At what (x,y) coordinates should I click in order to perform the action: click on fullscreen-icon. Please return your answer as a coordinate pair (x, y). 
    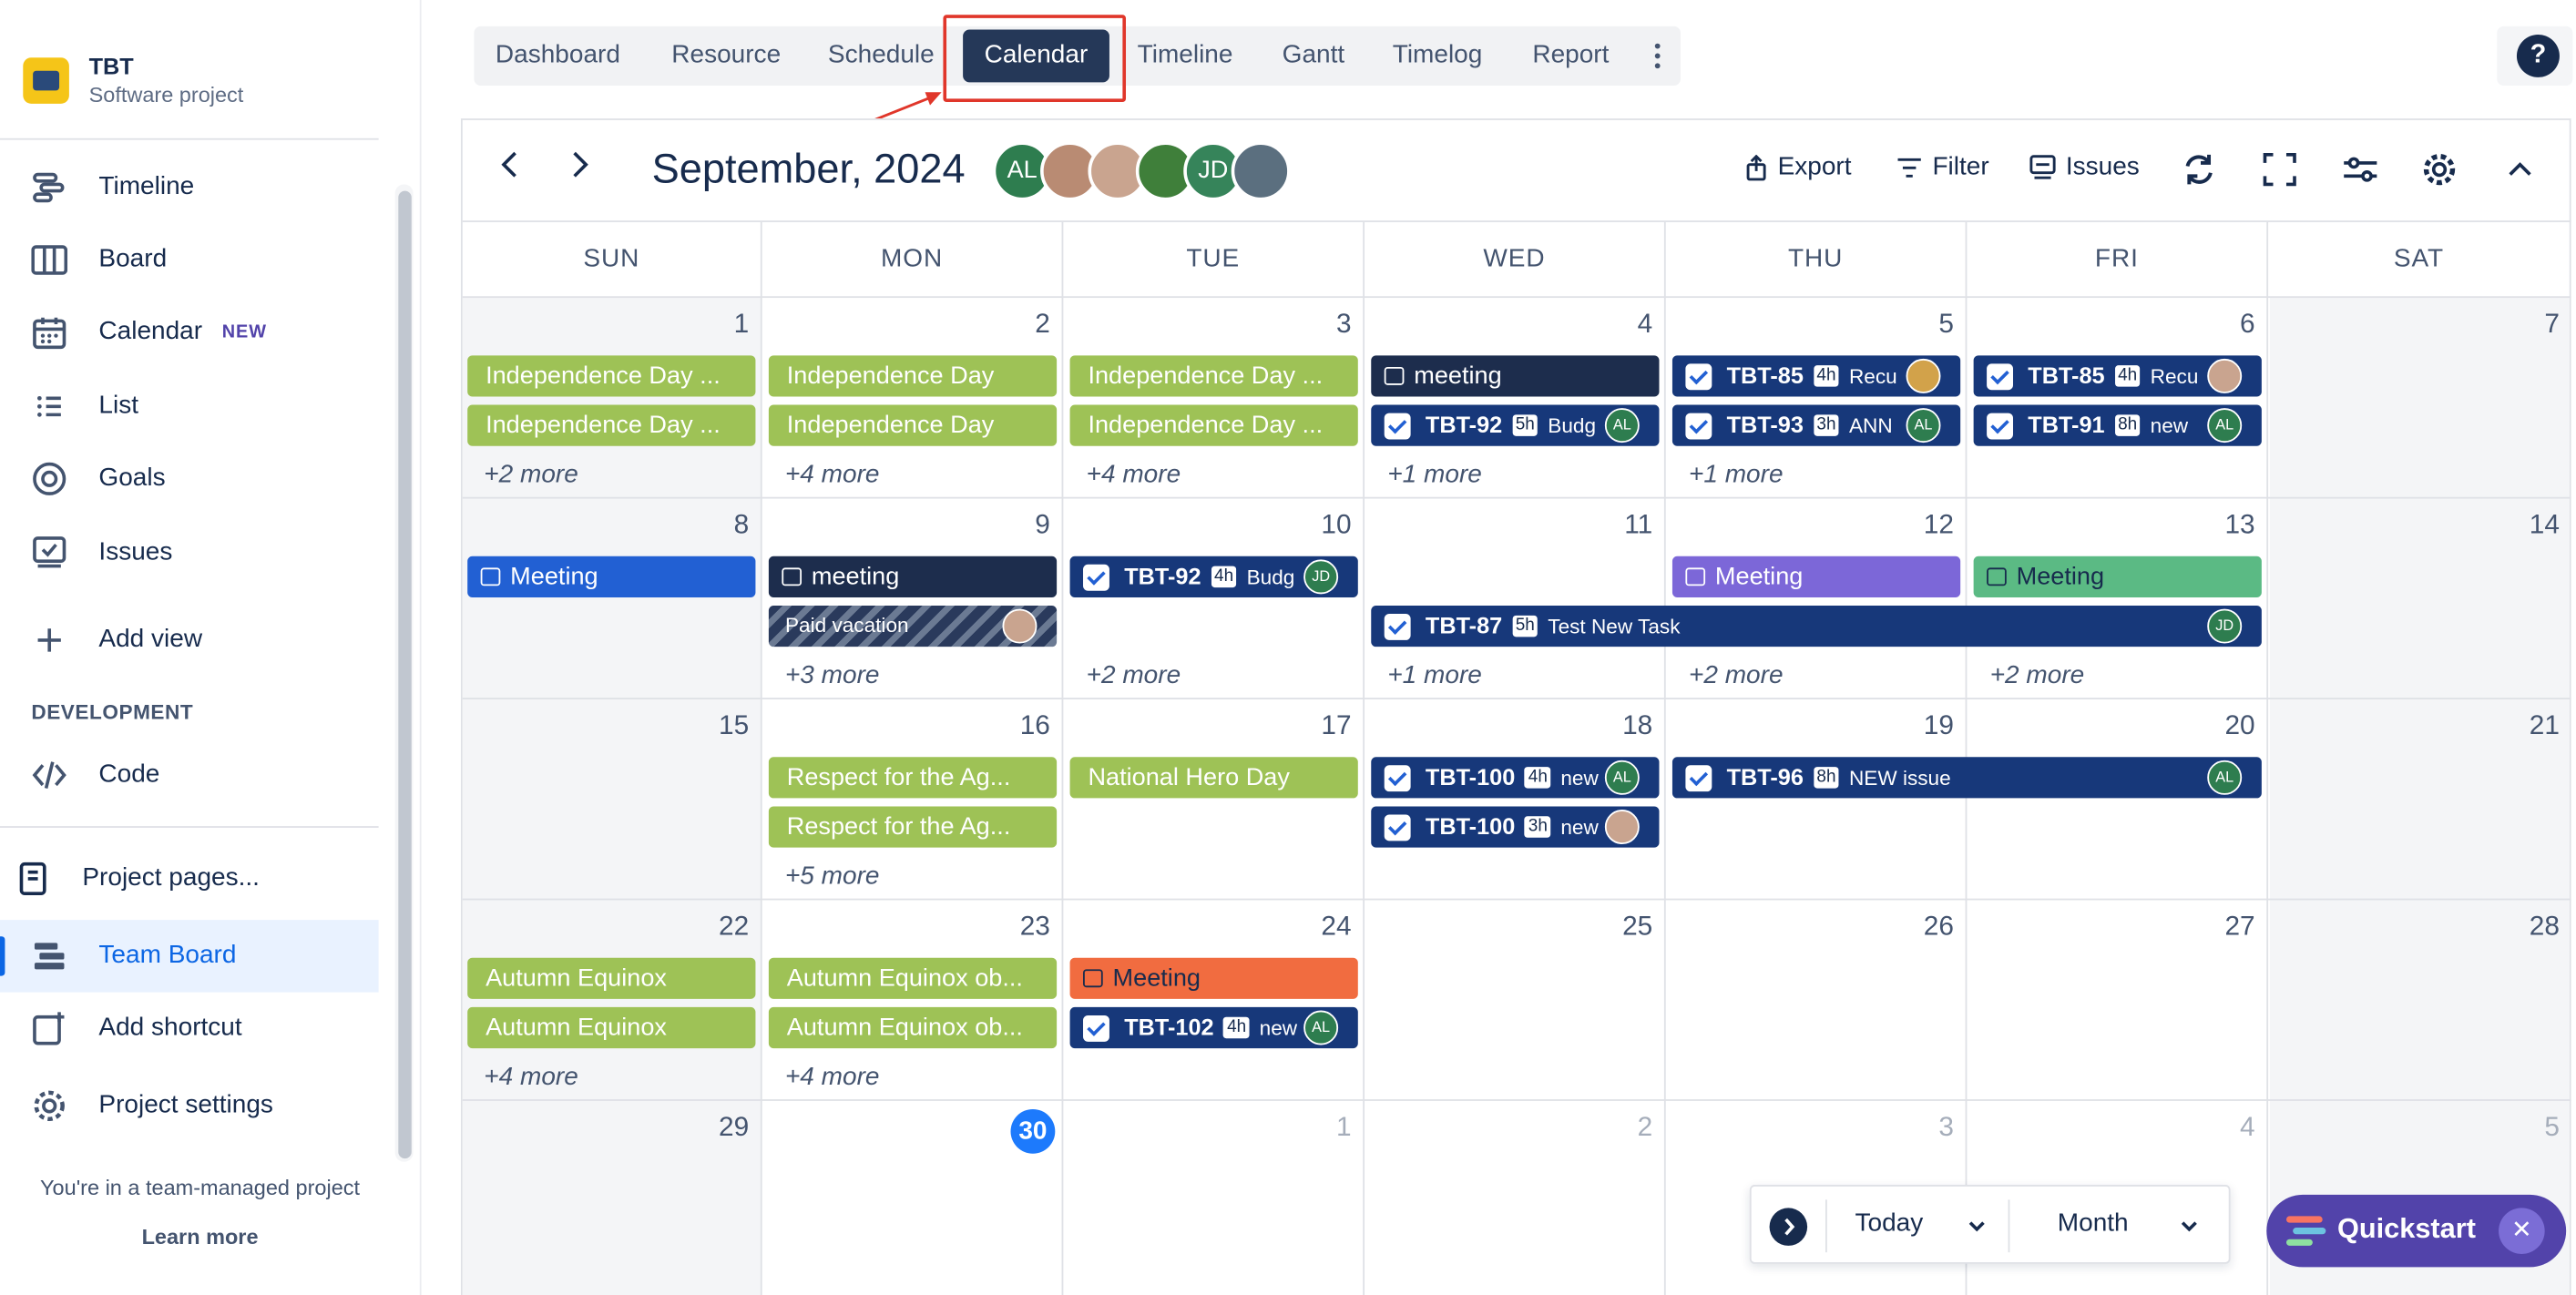
    Looking at the image, I should click on (2280, 169).